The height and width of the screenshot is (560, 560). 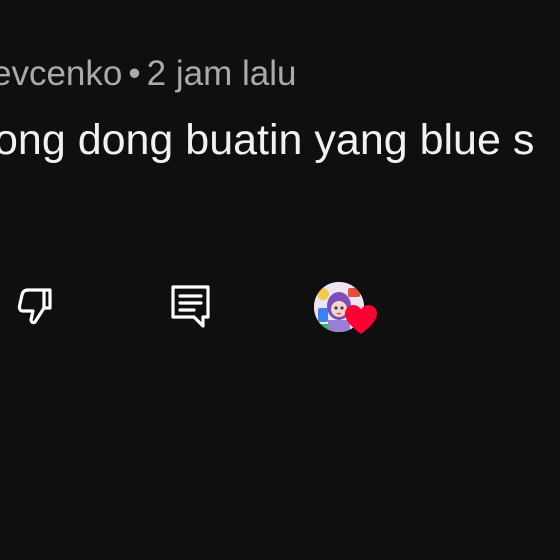 I want to click on dislike-button, so click(x=37, y=307).